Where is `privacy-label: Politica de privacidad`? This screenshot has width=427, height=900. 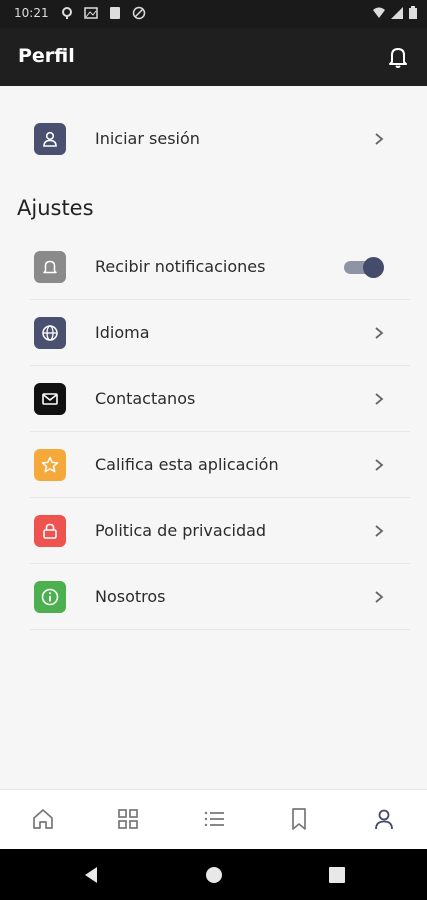
privacy-label: Politica de privacidad is located at coordinates (181, 530).